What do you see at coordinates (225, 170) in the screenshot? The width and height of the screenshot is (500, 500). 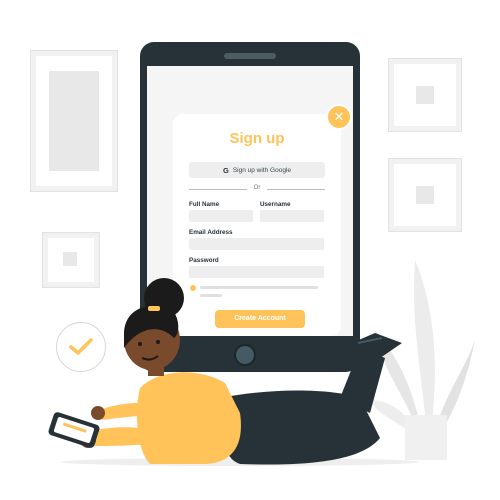 I see `google-icon: G` at bounding box center [225, 170].